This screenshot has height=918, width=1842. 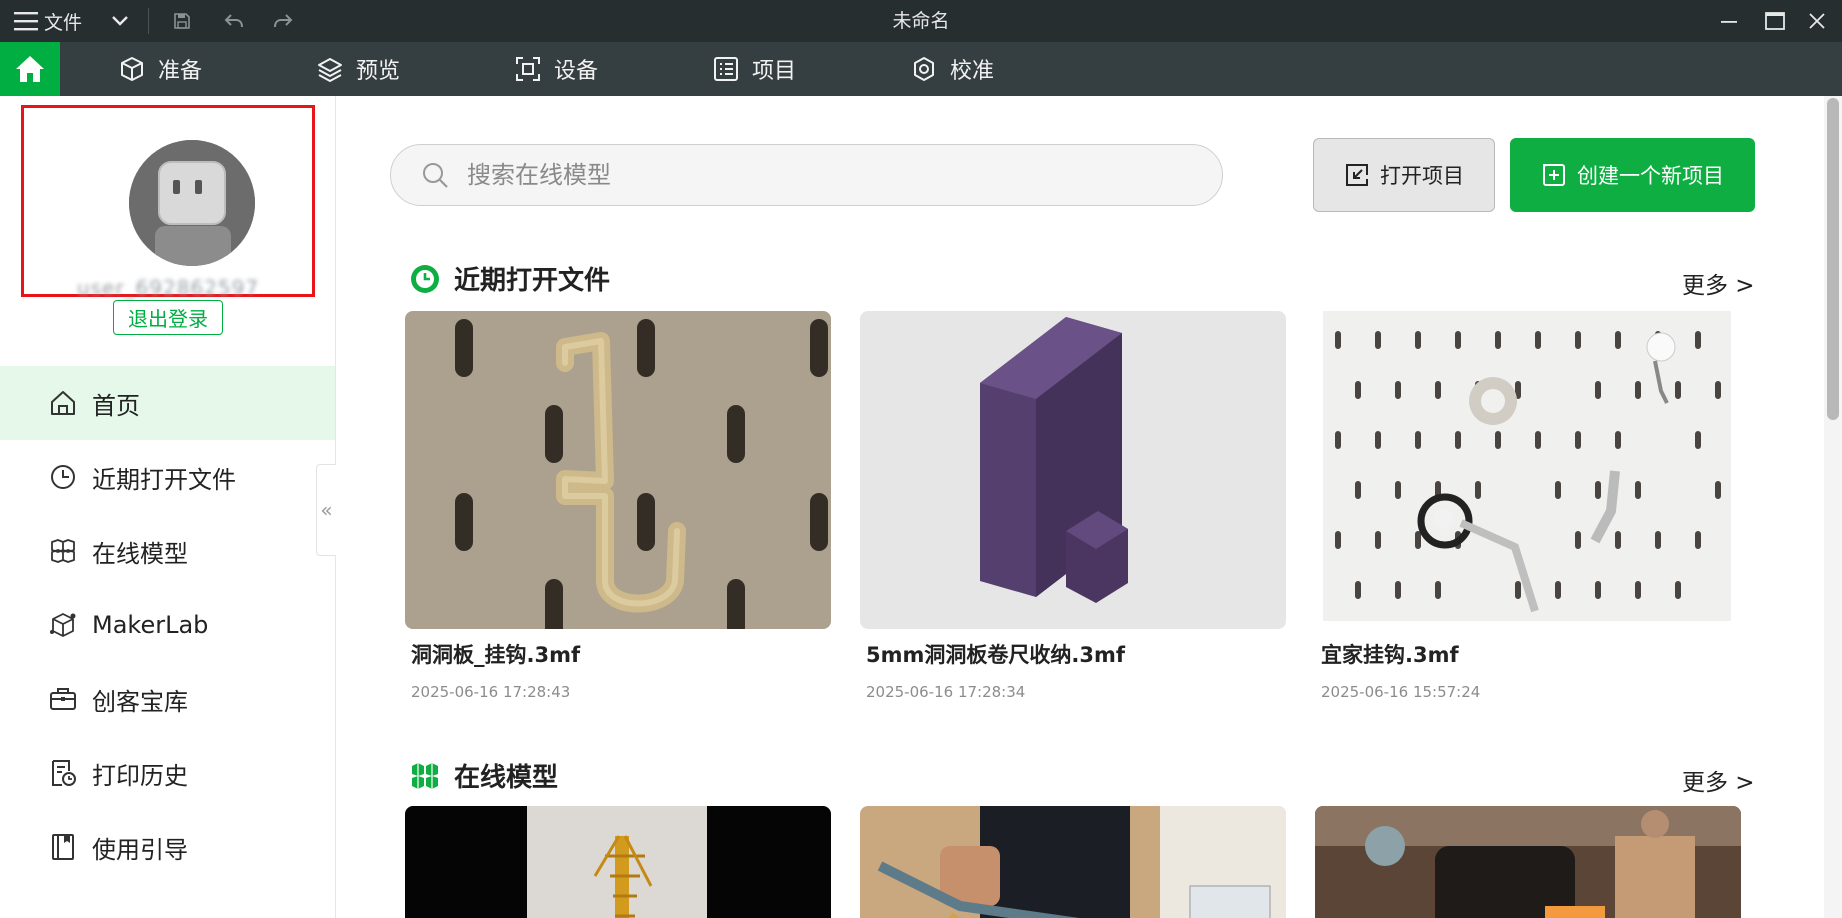 What do you see at coordinates (140, 701) in the screenshot?
I see `sidebar-item-label: 创客宝库` at bounding box center [140, 701].